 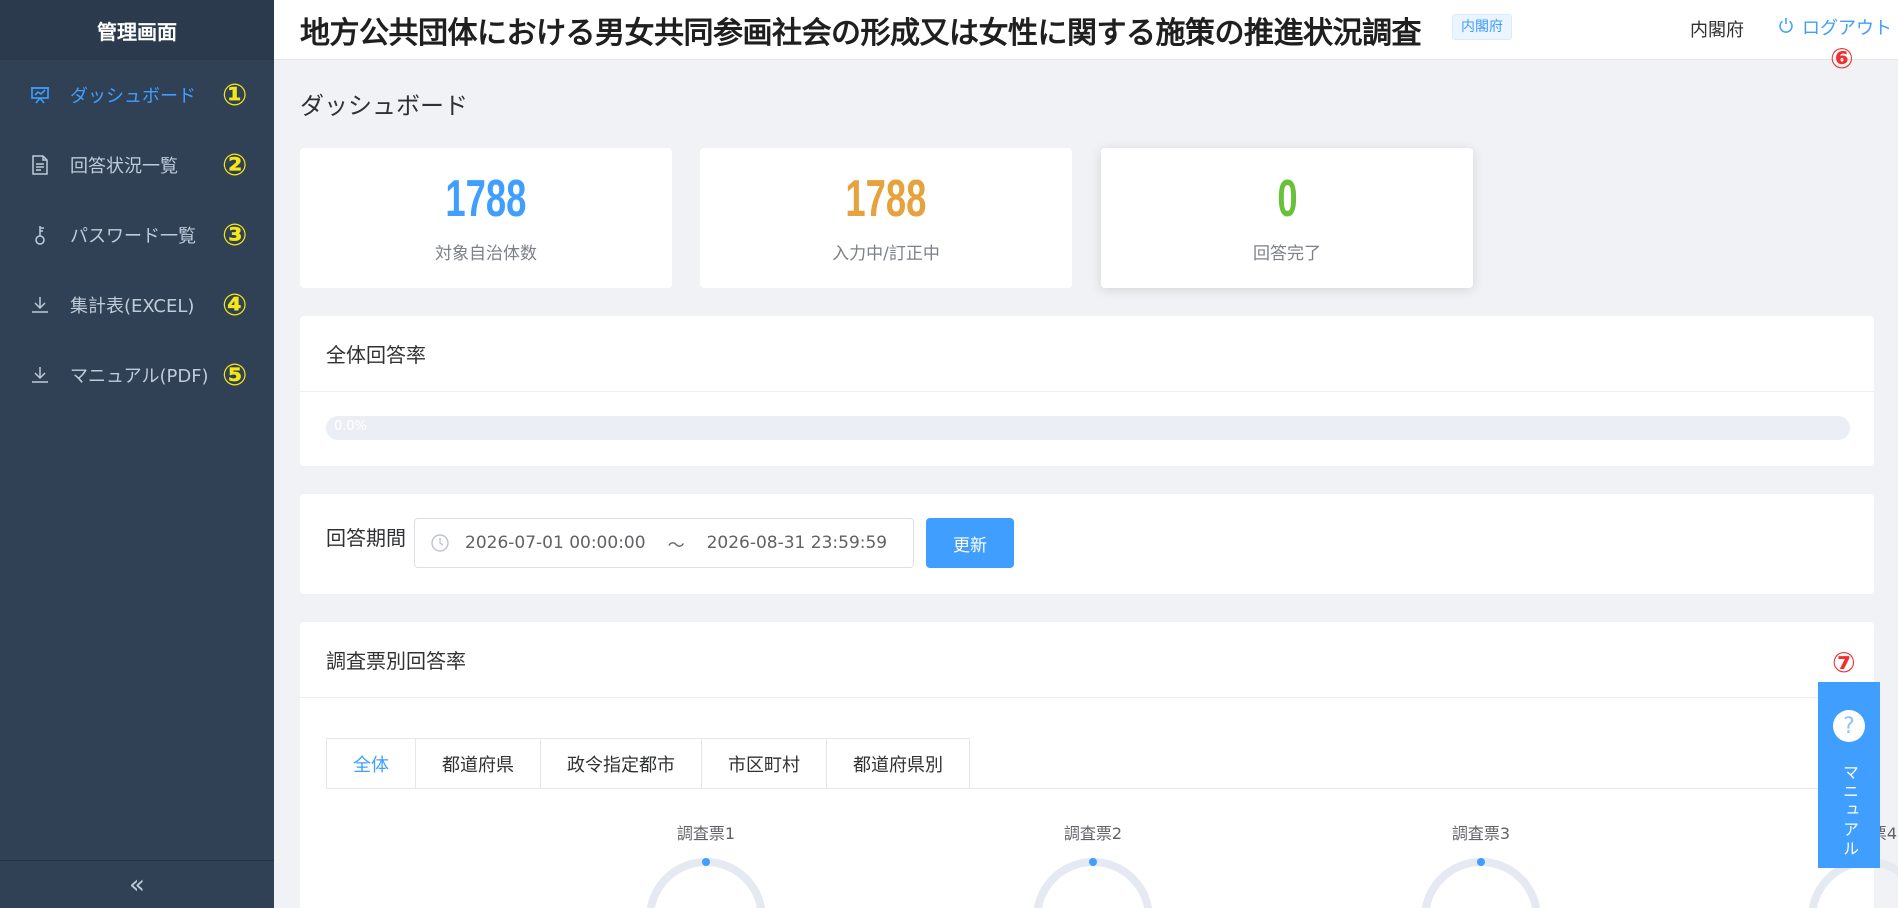 What do you see at coordinates (137, 30) in the screenshot?
I see `sidebar-title: 管理画面` at bounding box center [137, 30].